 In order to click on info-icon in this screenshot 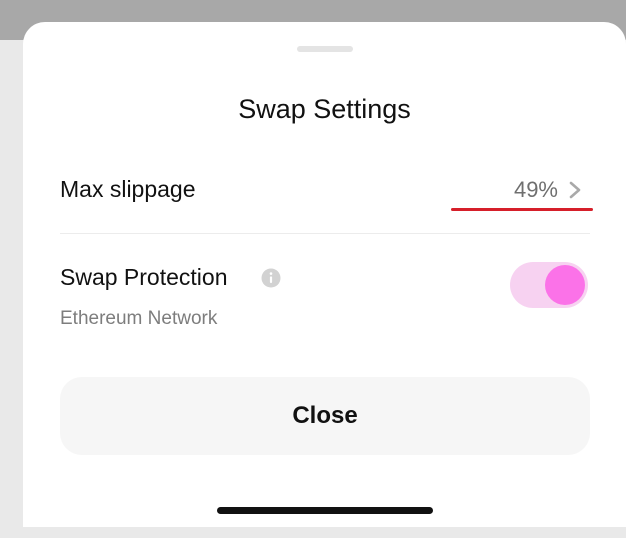, I will do `click(271, 278)`.